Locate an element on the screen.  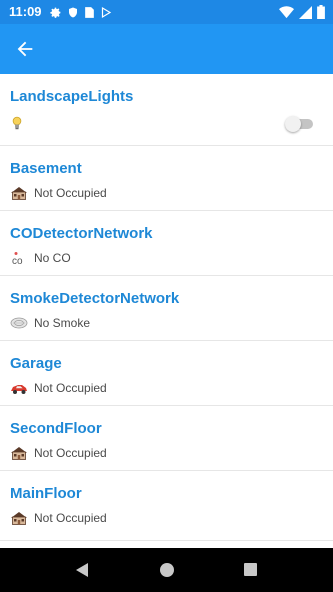
item-status-text: No CO is located at coordinates (52, 258).